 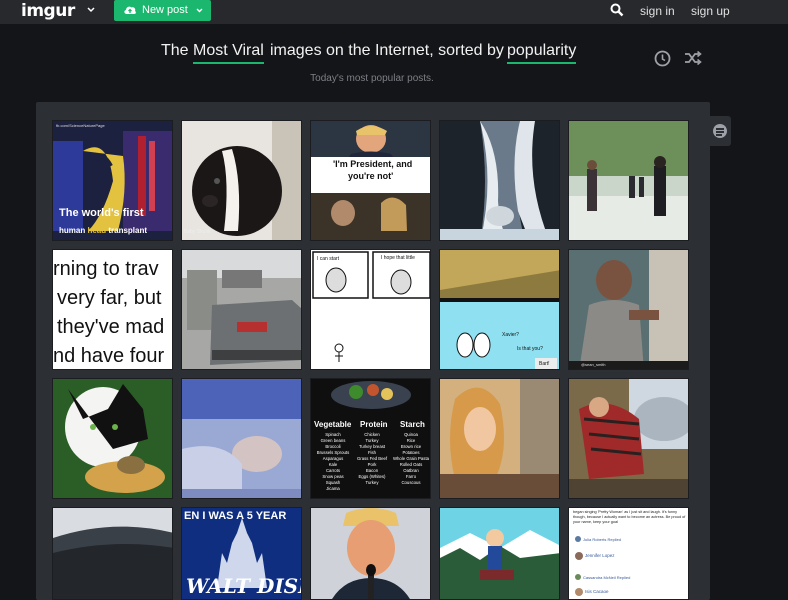 What do you see at coordinates (175, 50) in the screenshot?
I see `headline-prefix: The` at bounding box center [175, 50].